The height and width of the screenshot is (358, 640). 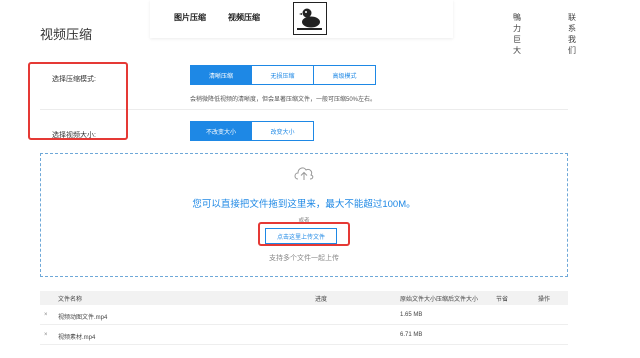 I want to click on video-size-selector: 不改变大小 改变大小, so click(x=252, y=131).